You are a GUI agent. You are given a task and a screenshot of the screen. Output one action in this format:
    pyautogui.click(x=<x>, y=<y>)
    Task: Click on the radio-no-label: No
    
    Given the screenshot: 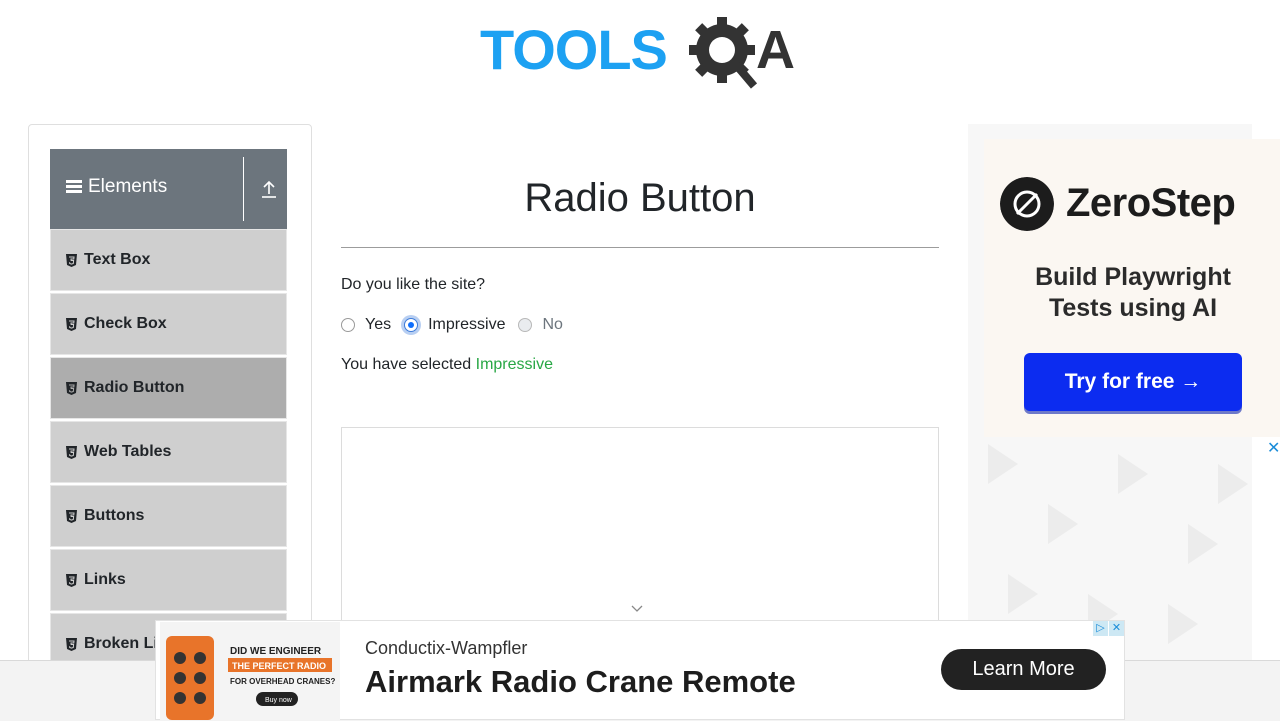 What is the action you would take?
    pyautogui.click(x=552, y=324)
    